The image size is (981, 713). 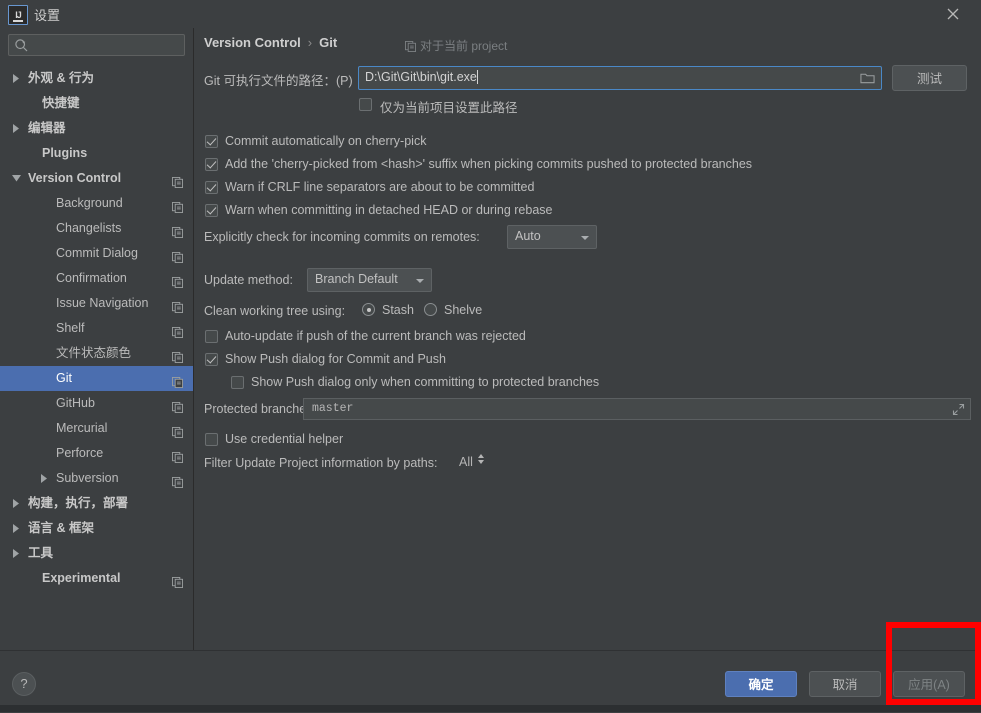 I want to click on breadcrumb-parent: Version Control, so click(x=252, y=42).